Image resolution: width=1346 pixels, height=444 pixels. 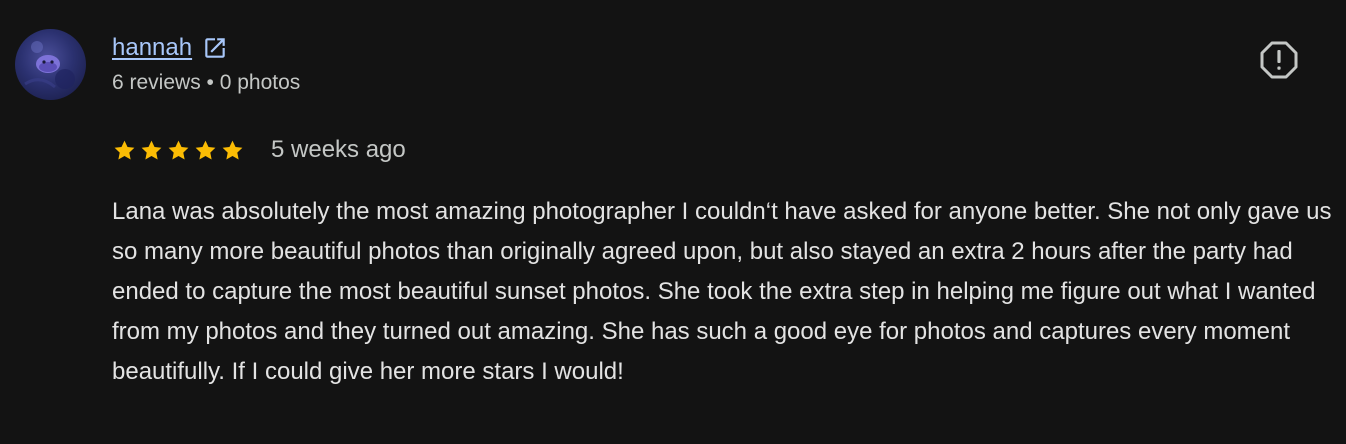 I want to click on report-button, so click(x=1279, y=60).